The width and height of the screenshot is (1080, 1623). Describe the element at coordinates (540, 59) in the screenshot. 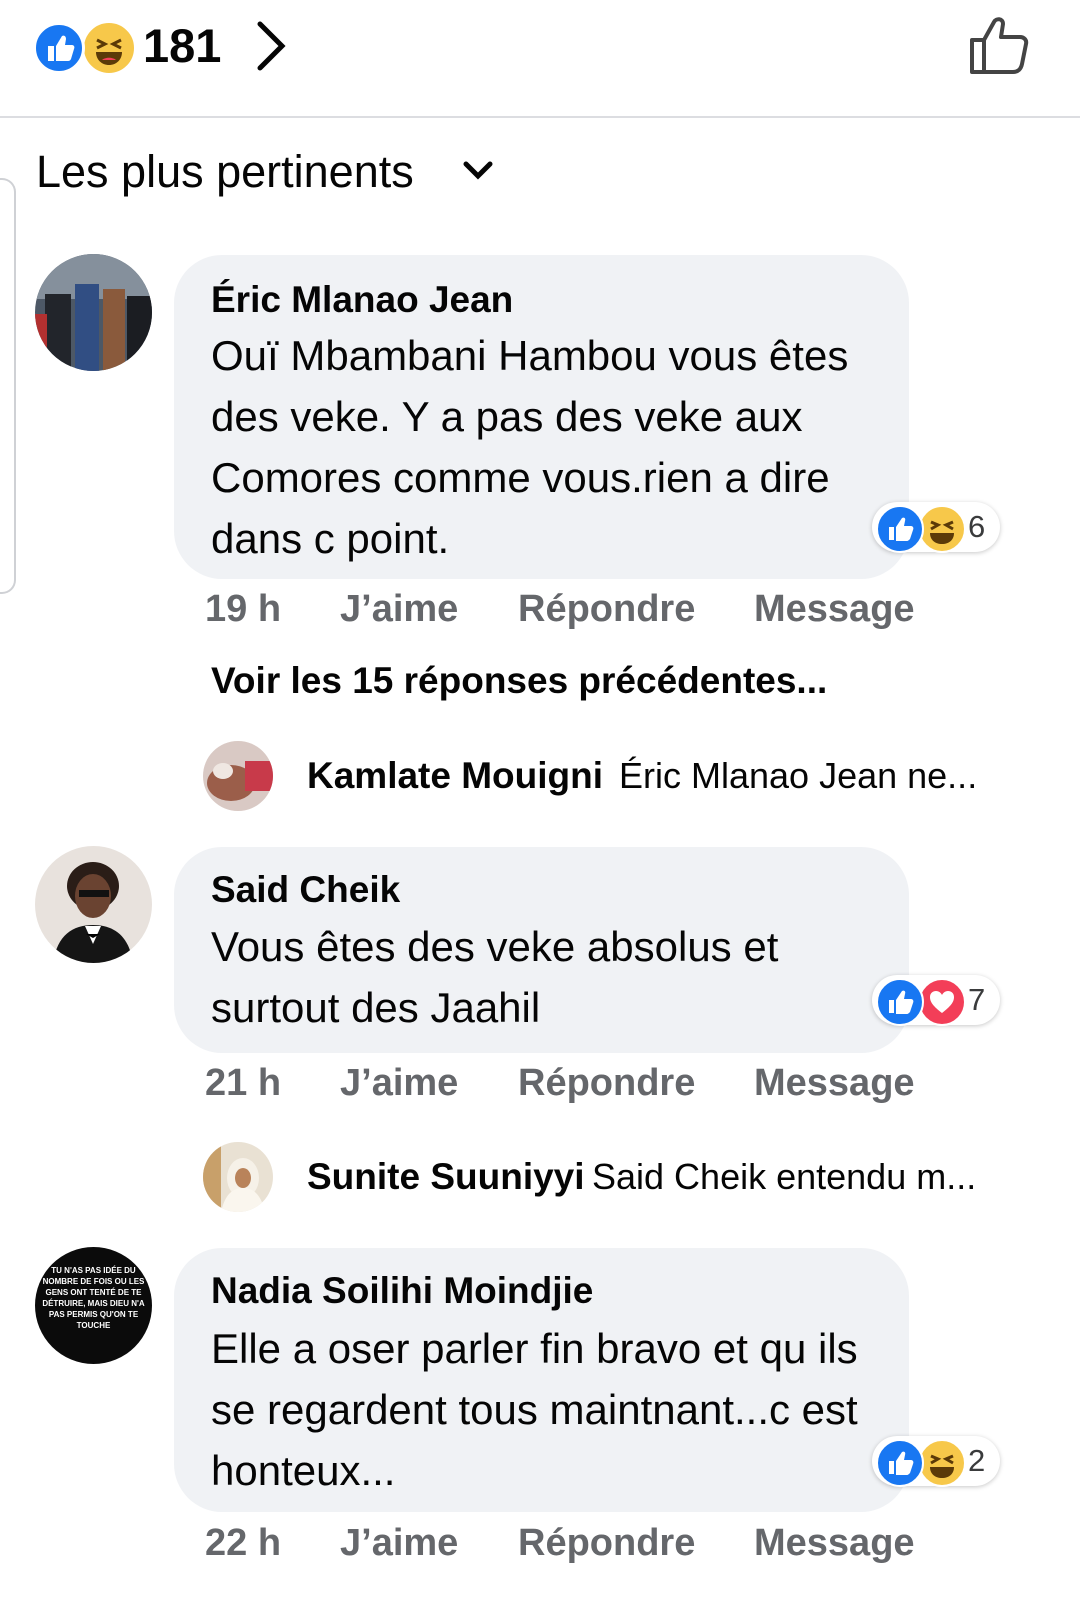

I see `reactions-header: 181` at that location.